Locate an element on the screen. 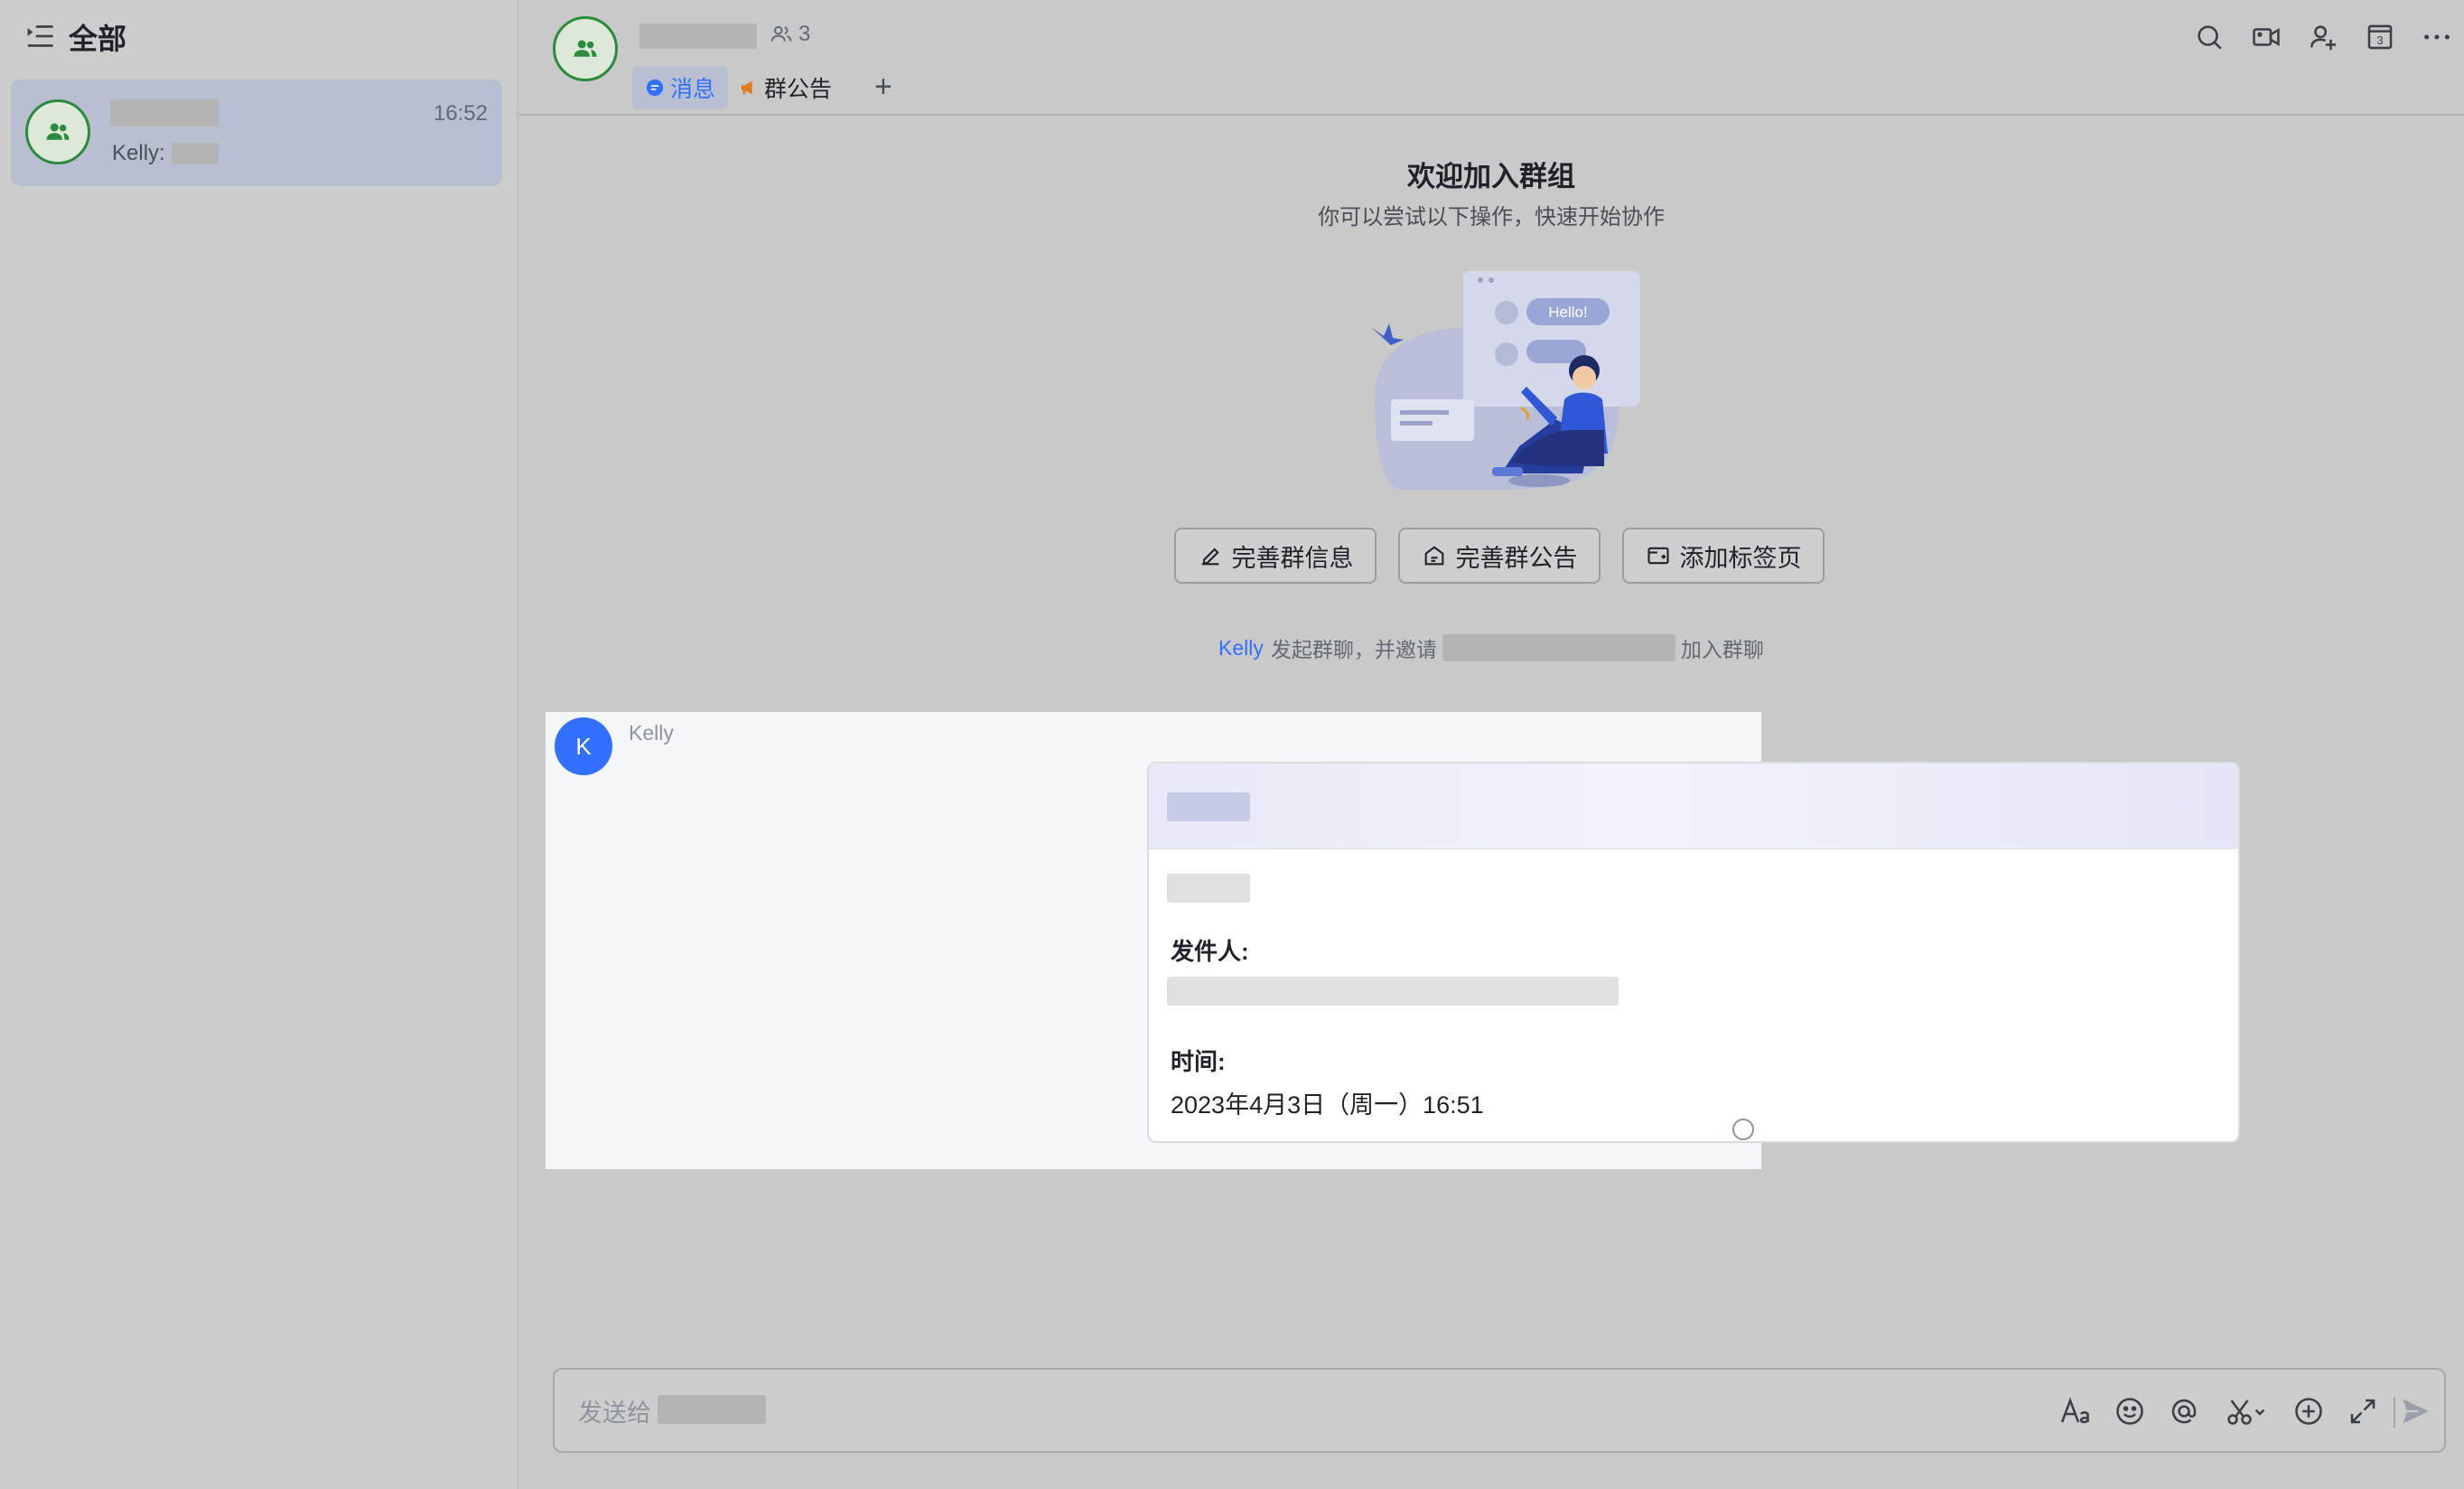 The height and width of the screenshot is (1489, 2464). complete-announcement-label: 完善群公告 is located at coordinates (1516, 558).